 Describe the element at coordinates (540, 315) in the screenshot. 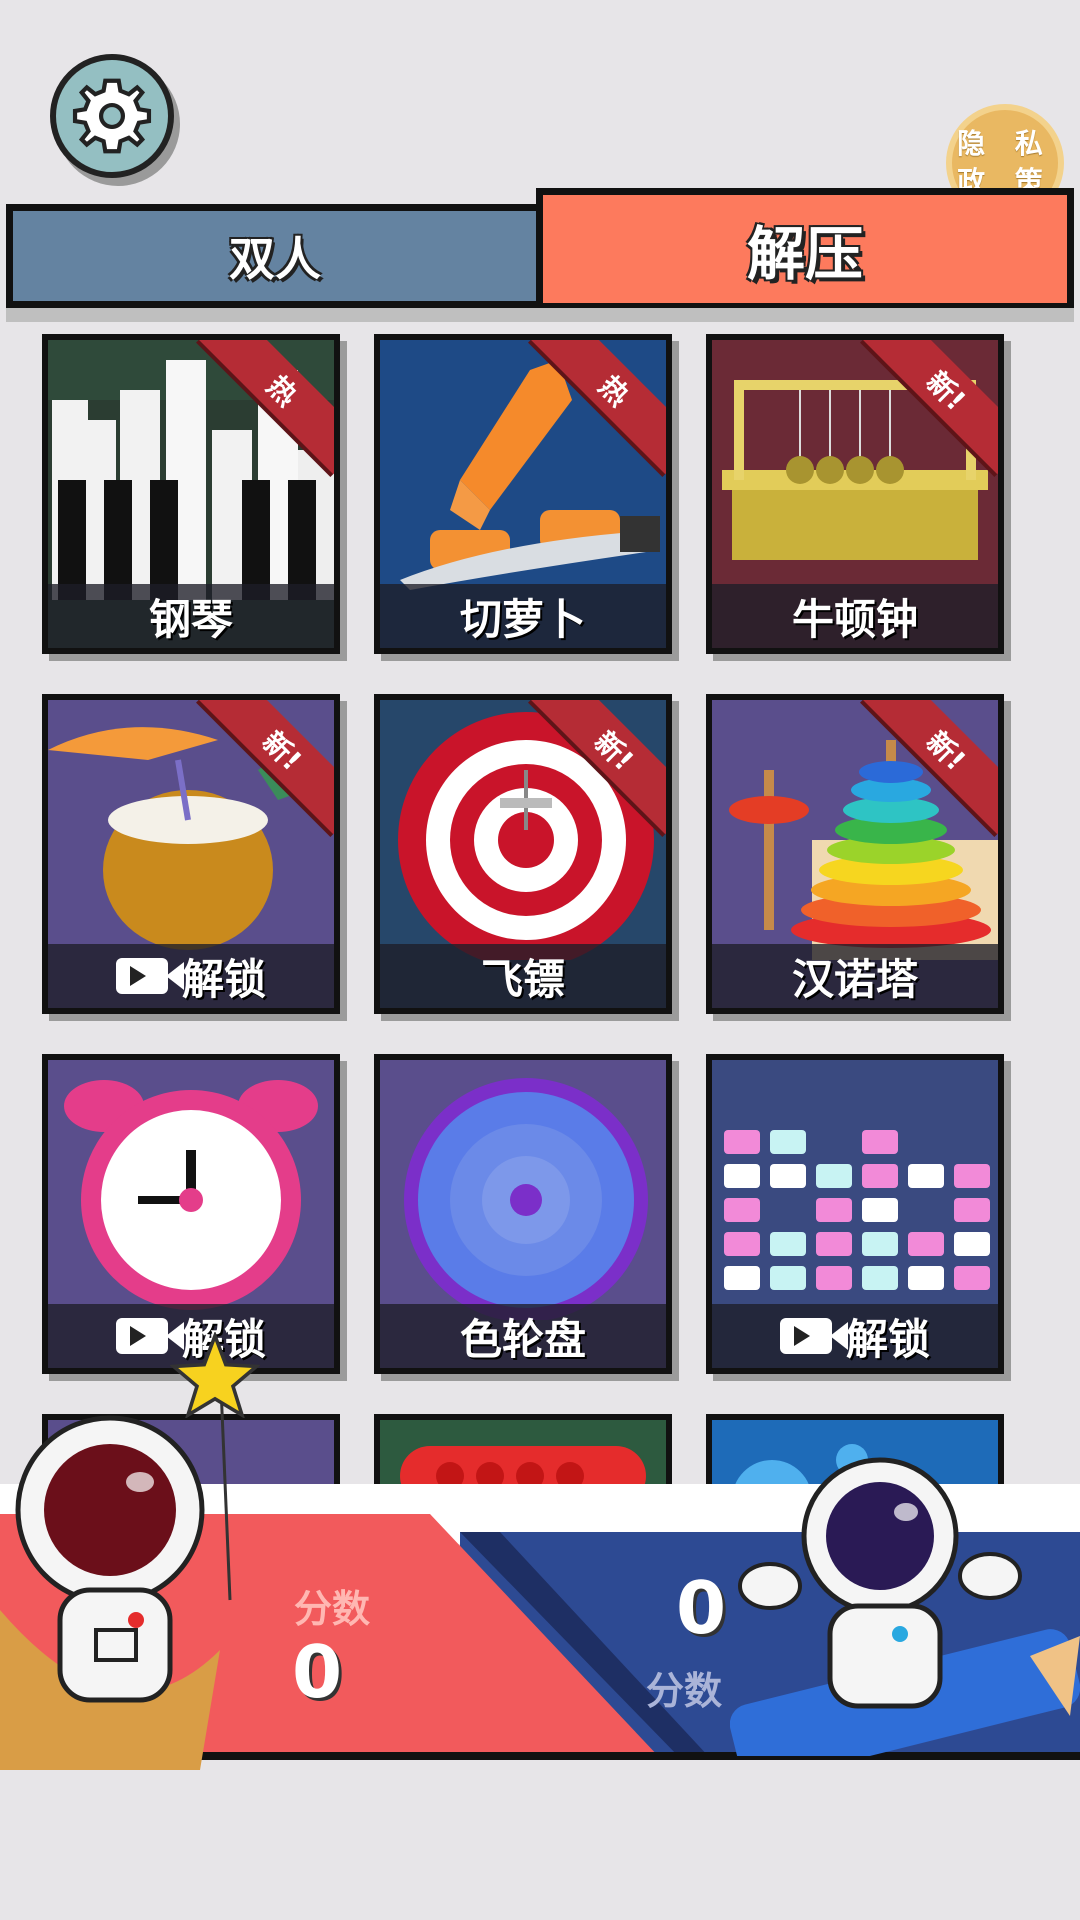

I see `tab-shadow` at that location.